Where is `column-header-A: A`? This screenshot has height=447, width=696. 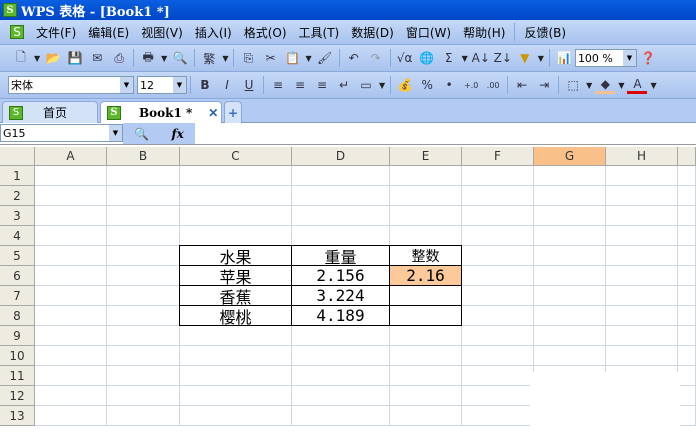 column-header-A: A is located at coordinates (71, 156).